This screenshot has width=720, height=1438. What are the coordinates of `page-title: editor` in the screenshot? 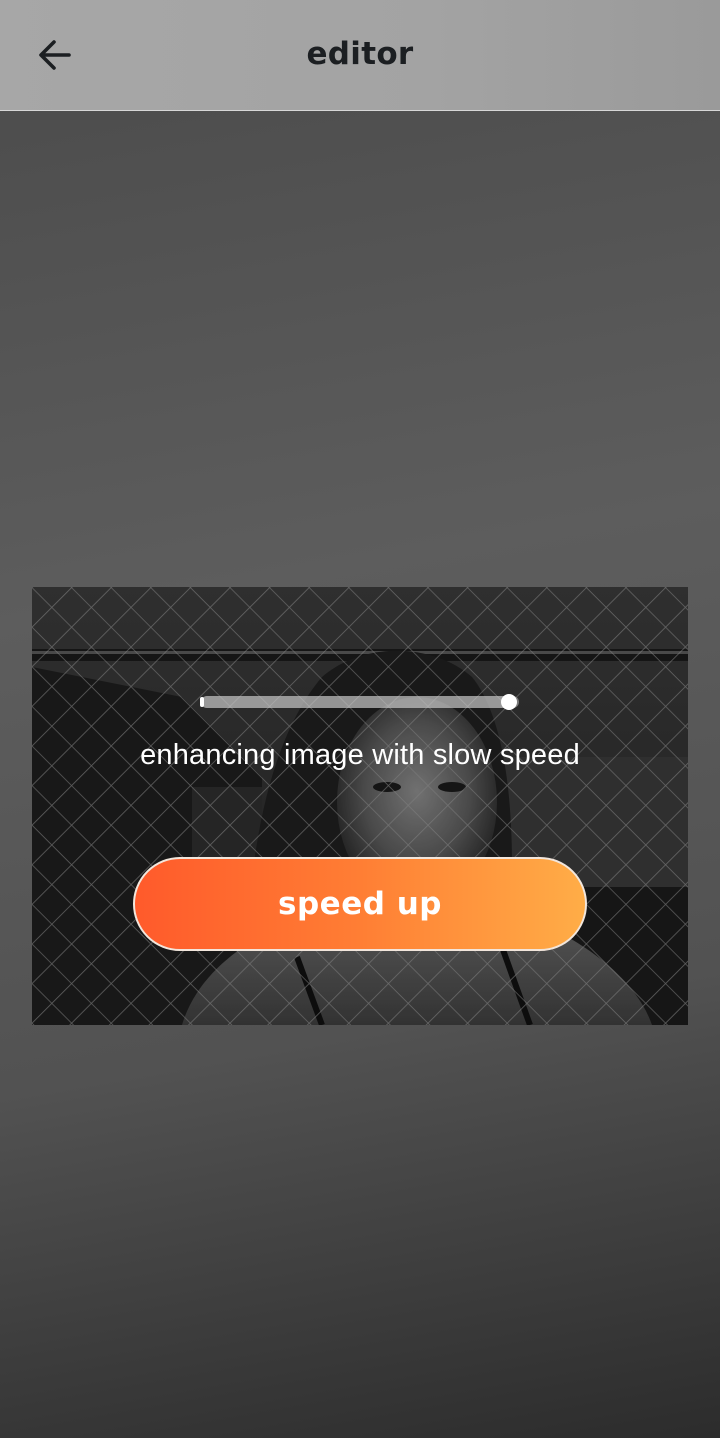 It's located at (360, 54).